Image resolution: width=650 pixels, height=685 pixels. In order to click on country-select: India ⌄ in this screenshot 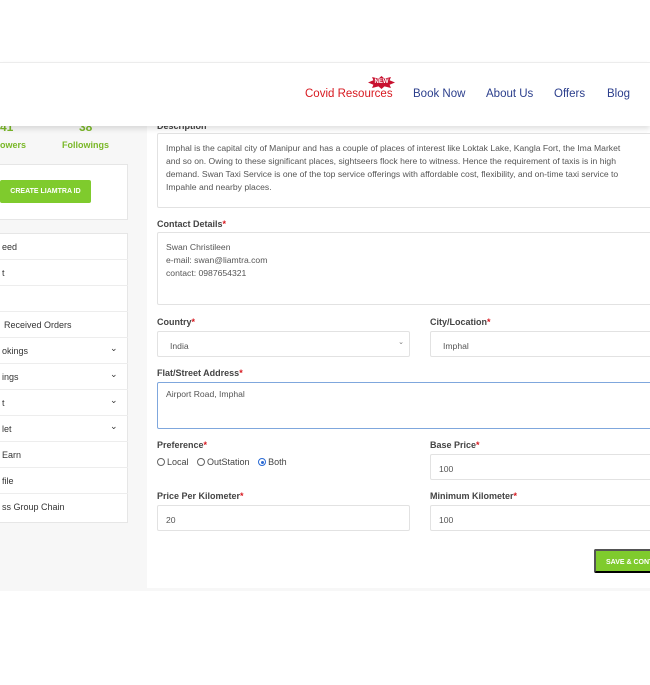, I will do `click(283, 344)`.